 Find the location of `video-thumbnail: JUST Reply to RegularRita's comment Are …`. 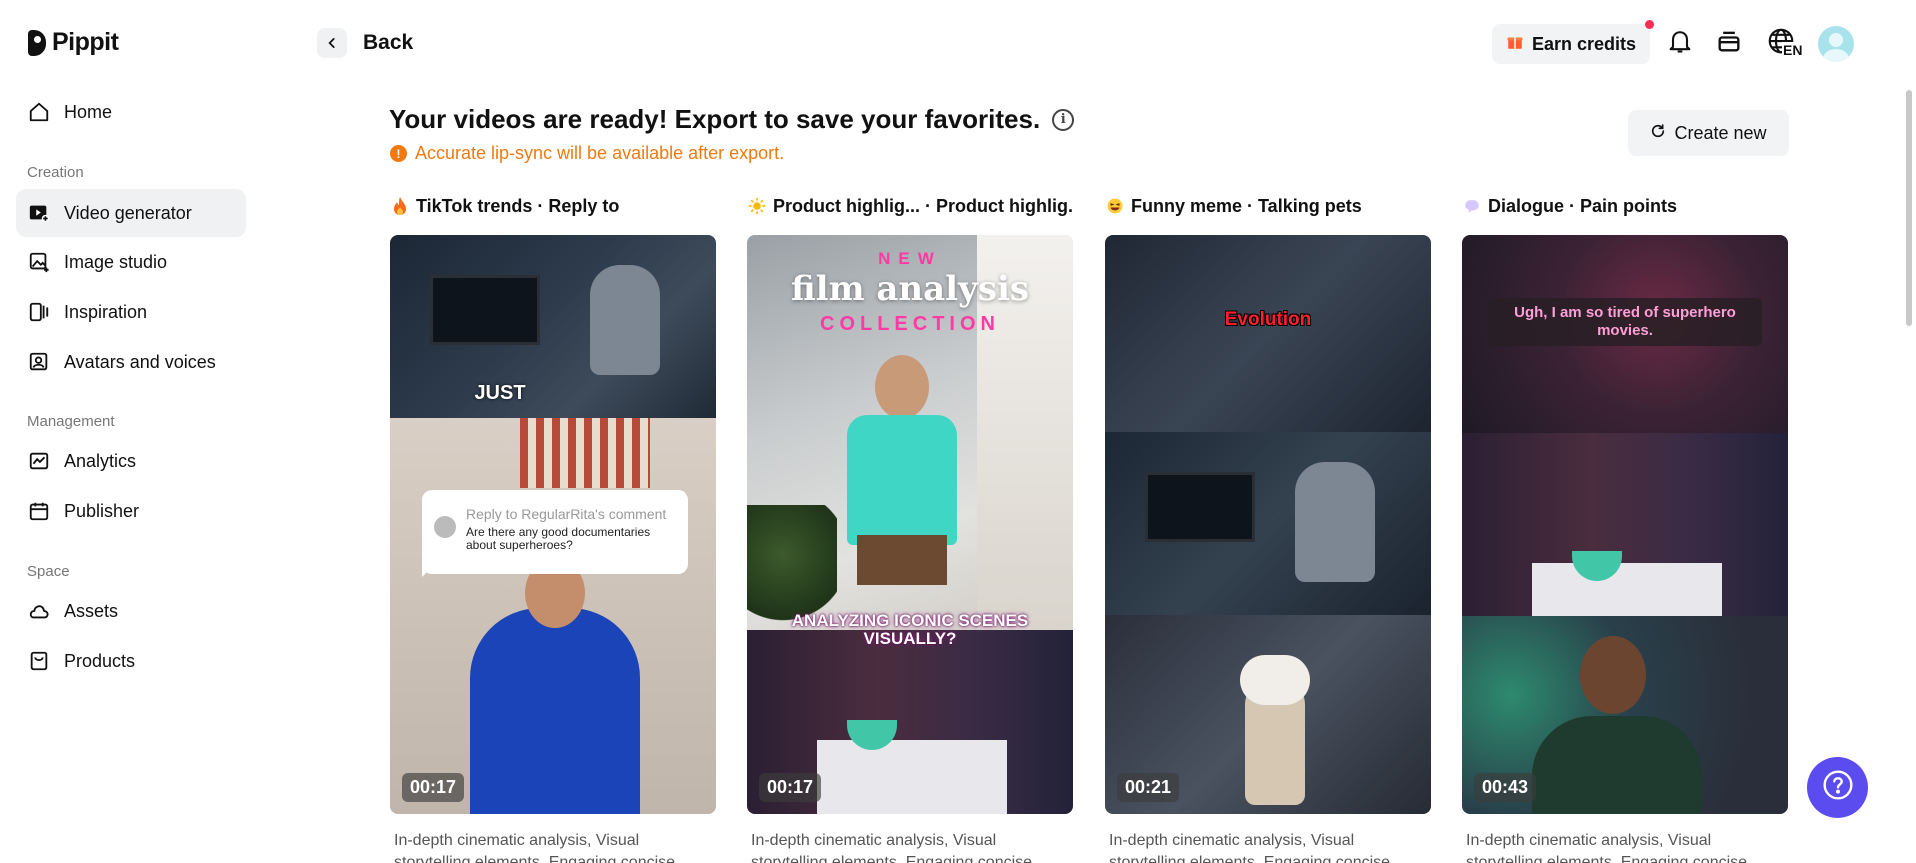

video-thumbnail: JUST Reply to RegularRita's comment Are … is located at coordinates (553, 524).